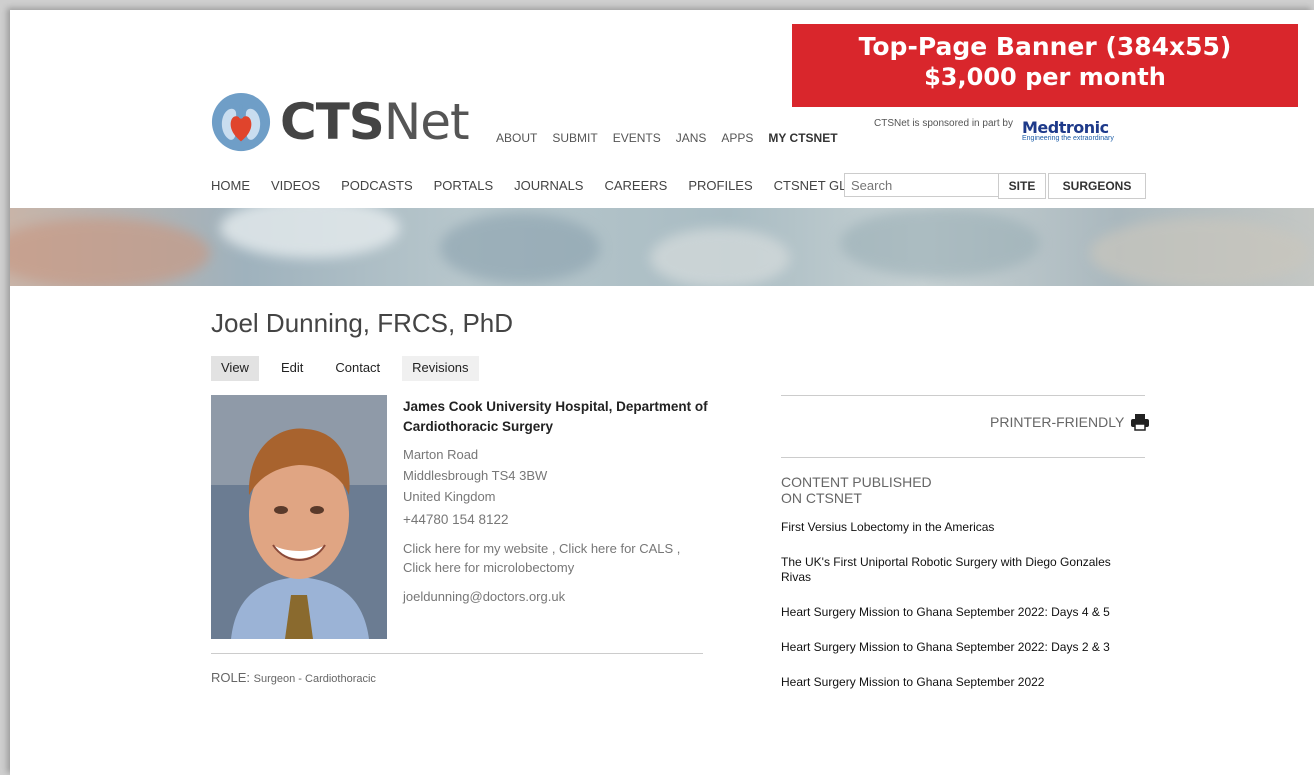  Describe the element at coordinates (667, 138) in the screenshot. I see `top-nav: ABOUT SUBMIT EVENTS JANS APPS MY CTSNET` at that location.